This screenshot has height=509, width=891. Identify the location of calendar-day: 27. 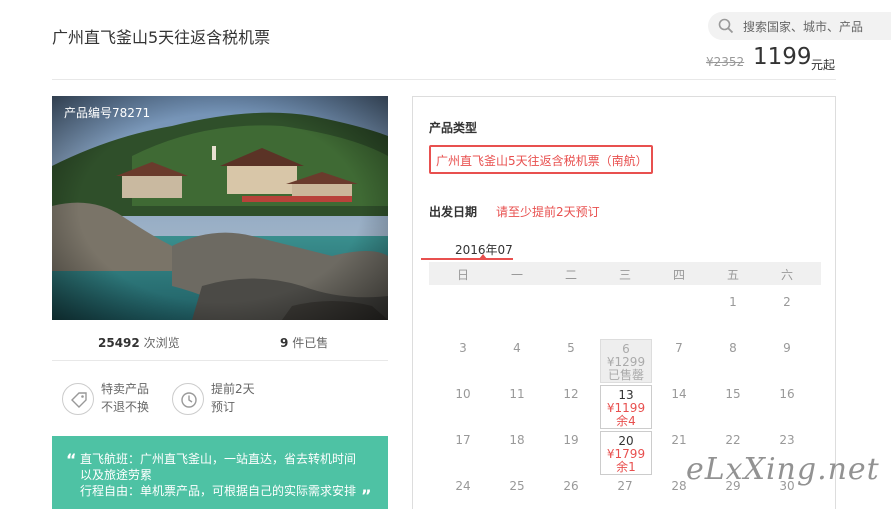
(625, 486).